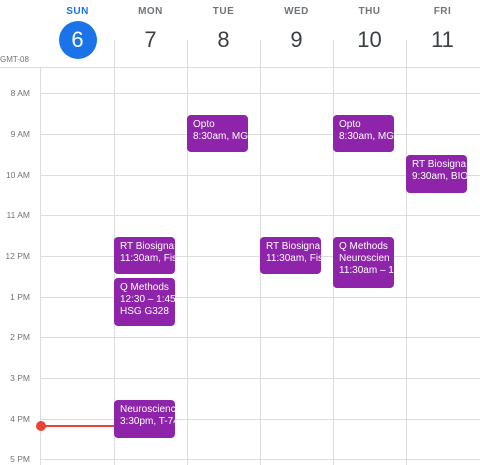 This screenshot has height=465, width=480. What do you see at coordinates (20, 337) in the screenshot?
I see `hour-label: 2 PM` at bounding box center [20, 337].